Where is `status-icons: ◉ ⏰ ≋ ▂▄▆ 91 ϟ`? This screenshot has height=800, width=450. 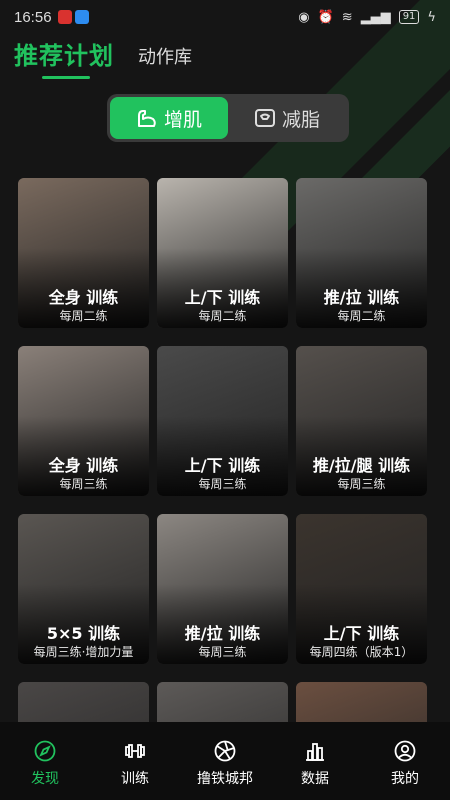
status-icons: ◉ ⏰ ≋ ▂▄▆ 91 ϟ is located at coordinates (367, 17).